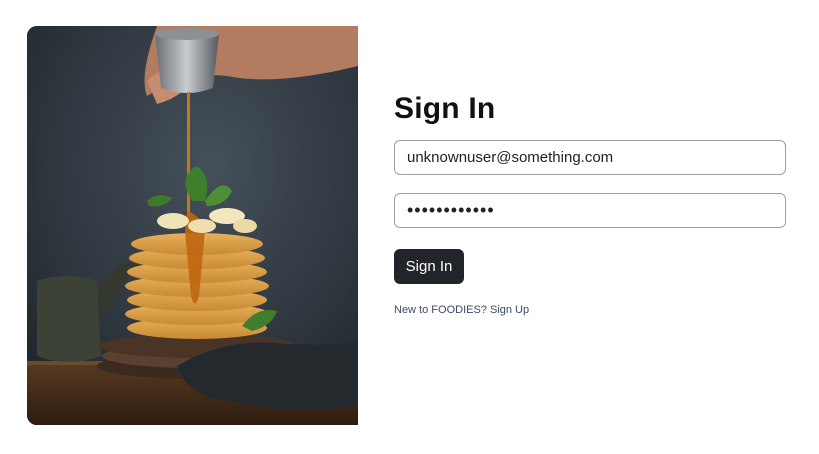  What do you see at coordinates (590, 157) in the screenshot?
I see `email-field` at bounding box center [590, 157].